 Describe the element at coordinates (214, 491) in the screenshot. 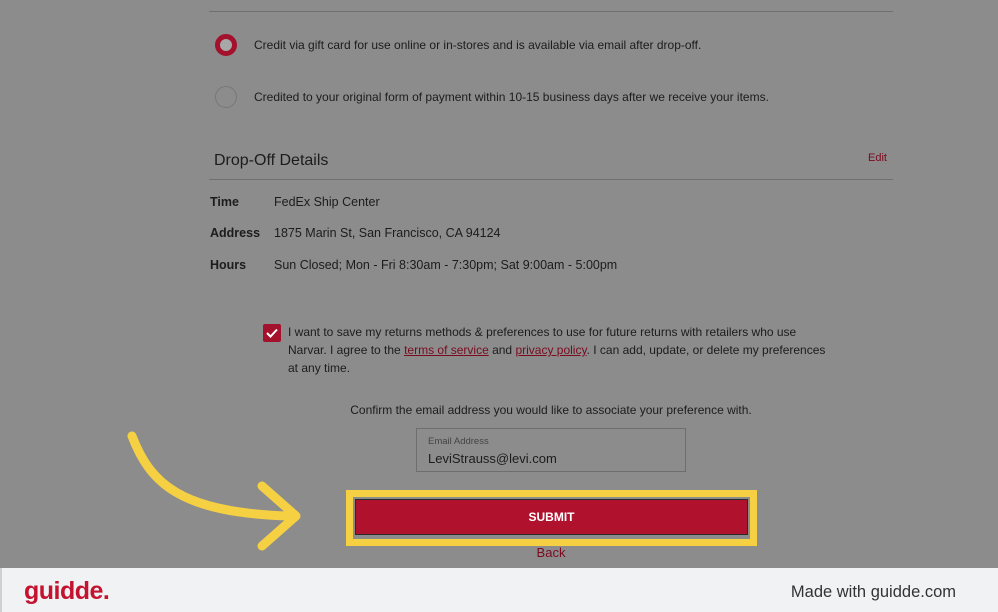

I see `arrow-pointer-icon` at that location.